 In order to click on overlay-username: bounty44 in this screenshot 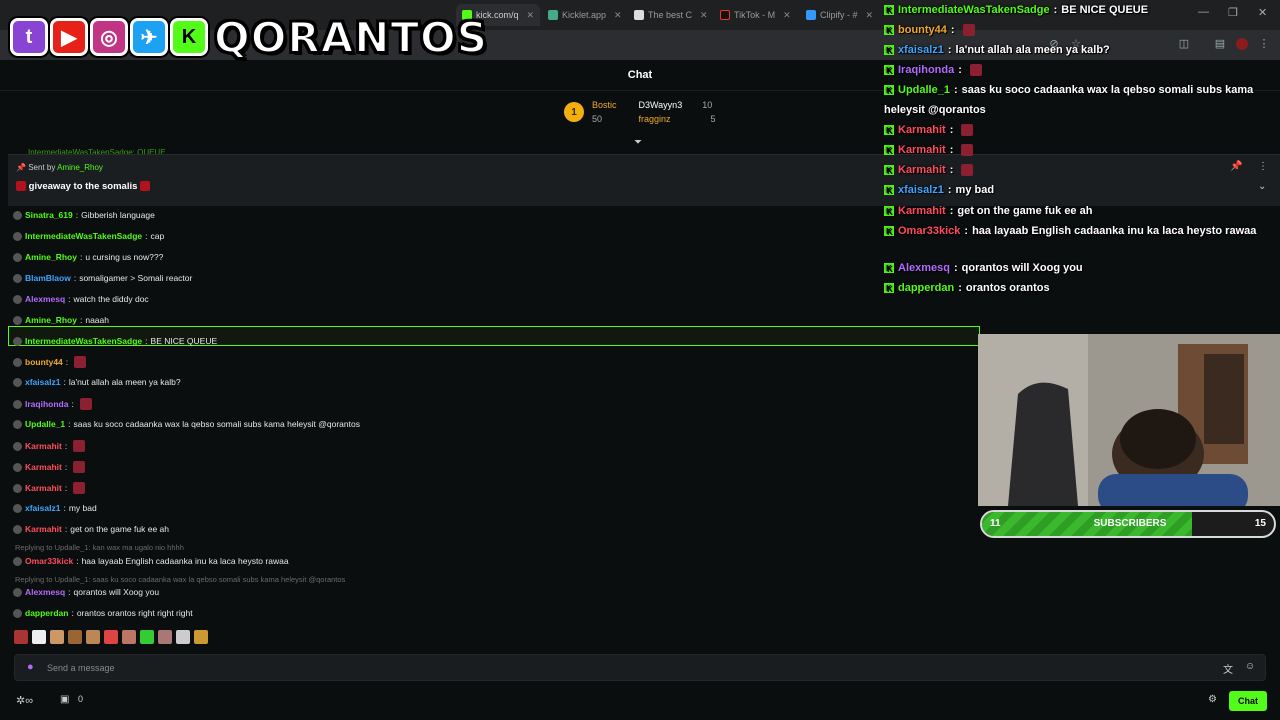, I will do `click(922, 30)`.